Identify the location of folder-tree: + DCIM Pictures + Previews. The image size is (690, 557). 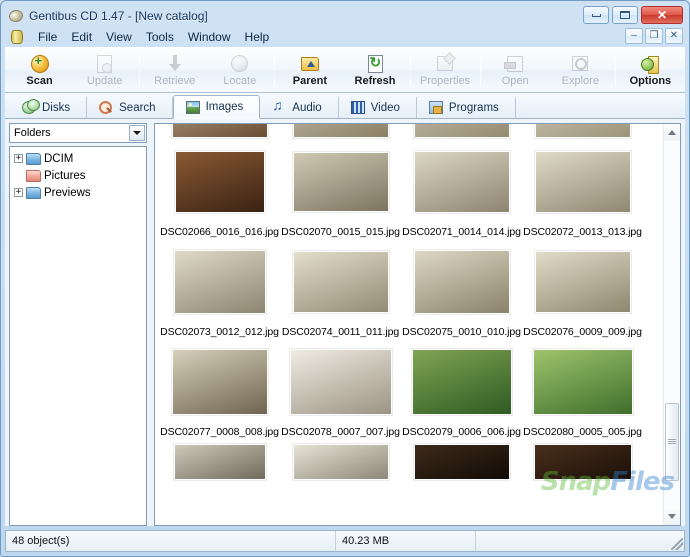
(78, 336).